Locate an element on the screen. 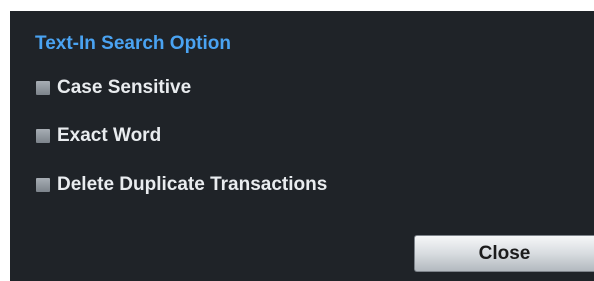 This screenshot has height=281, width=594. delete-duplicates-checkbox is located at coordinates (43, 185).